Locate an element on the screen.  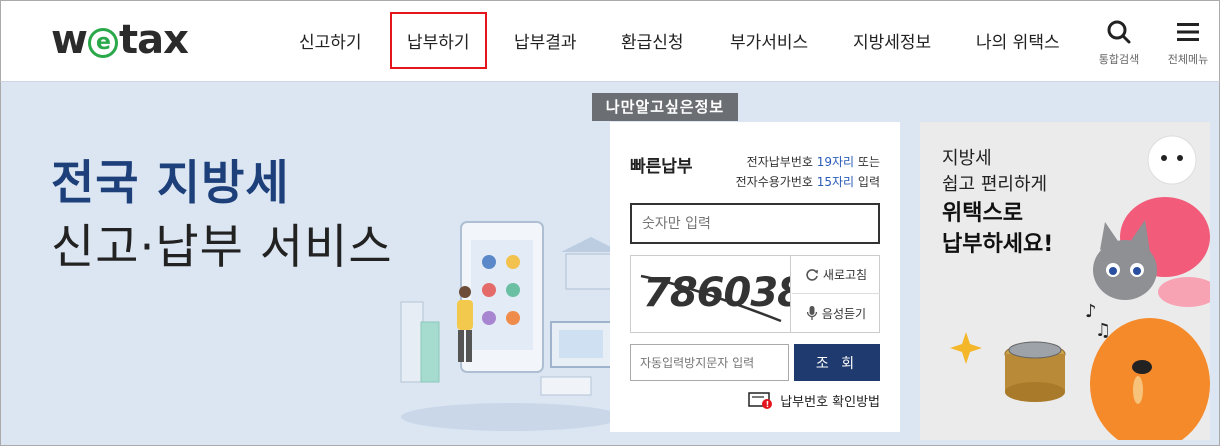
captcha-refresh-button: 새로고침 is located at coordinates (836, 275).